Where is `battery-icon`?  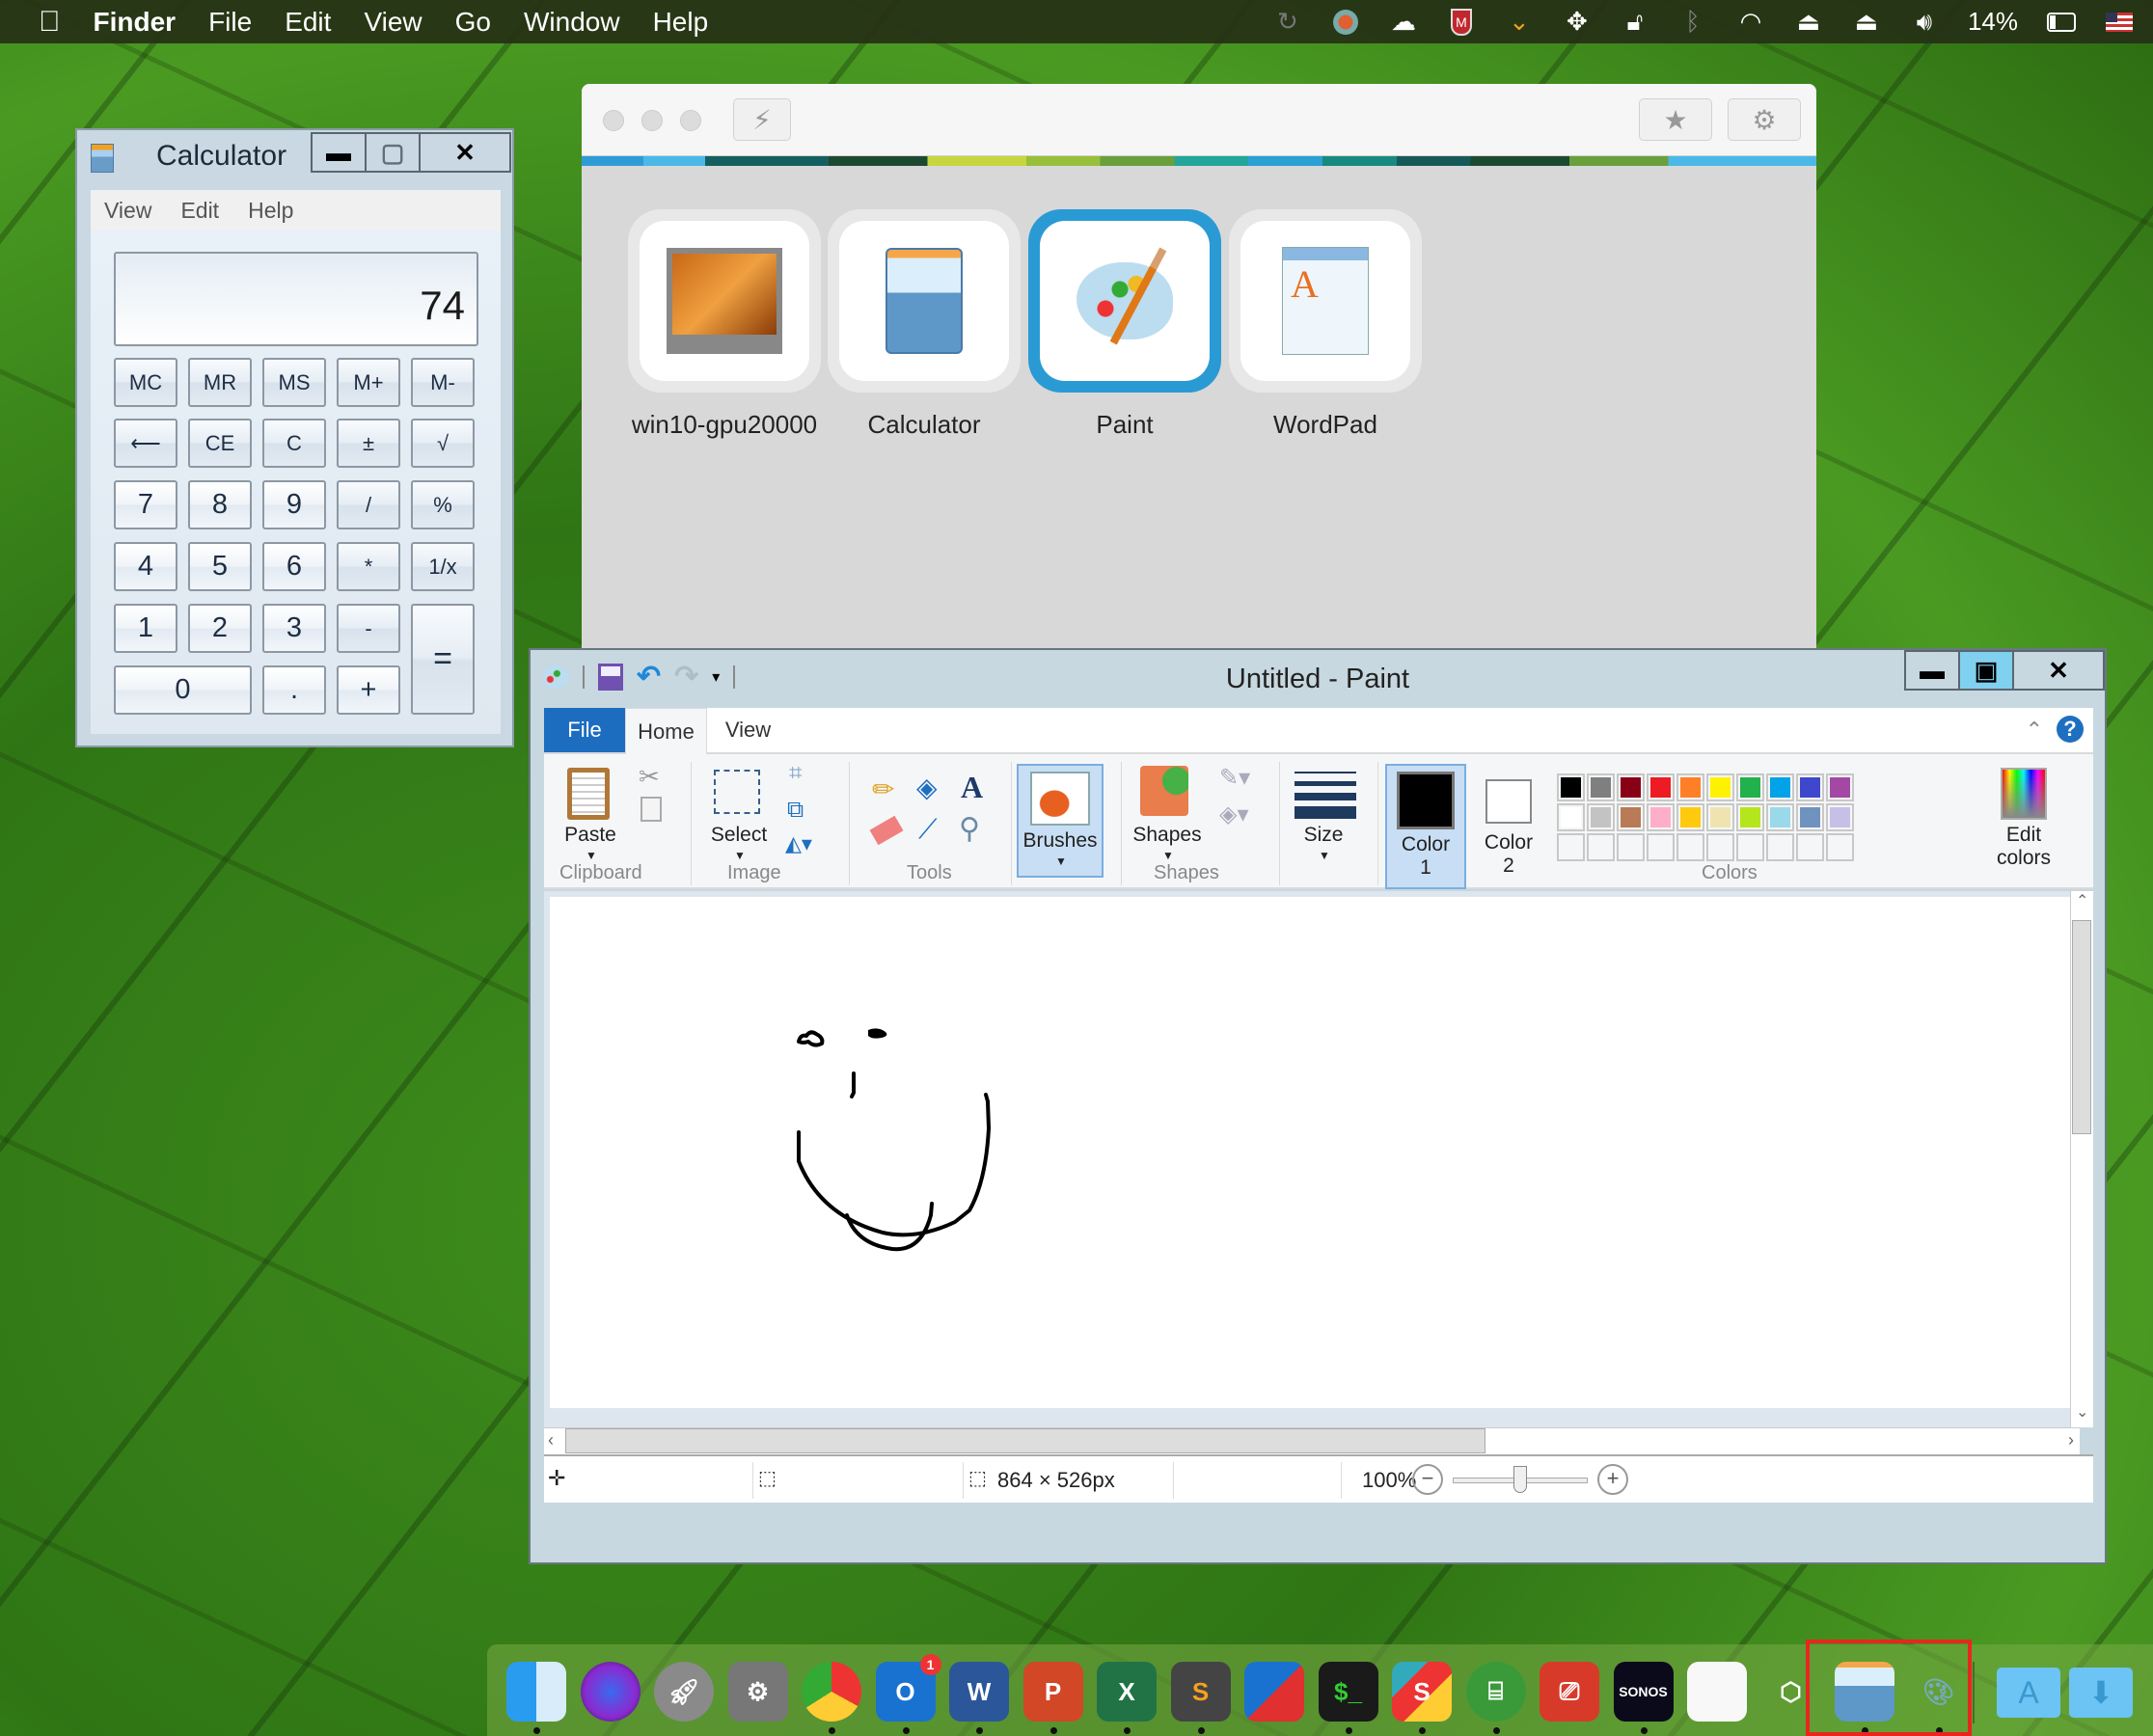
battery-icon is located at coordinates (2061, 22).